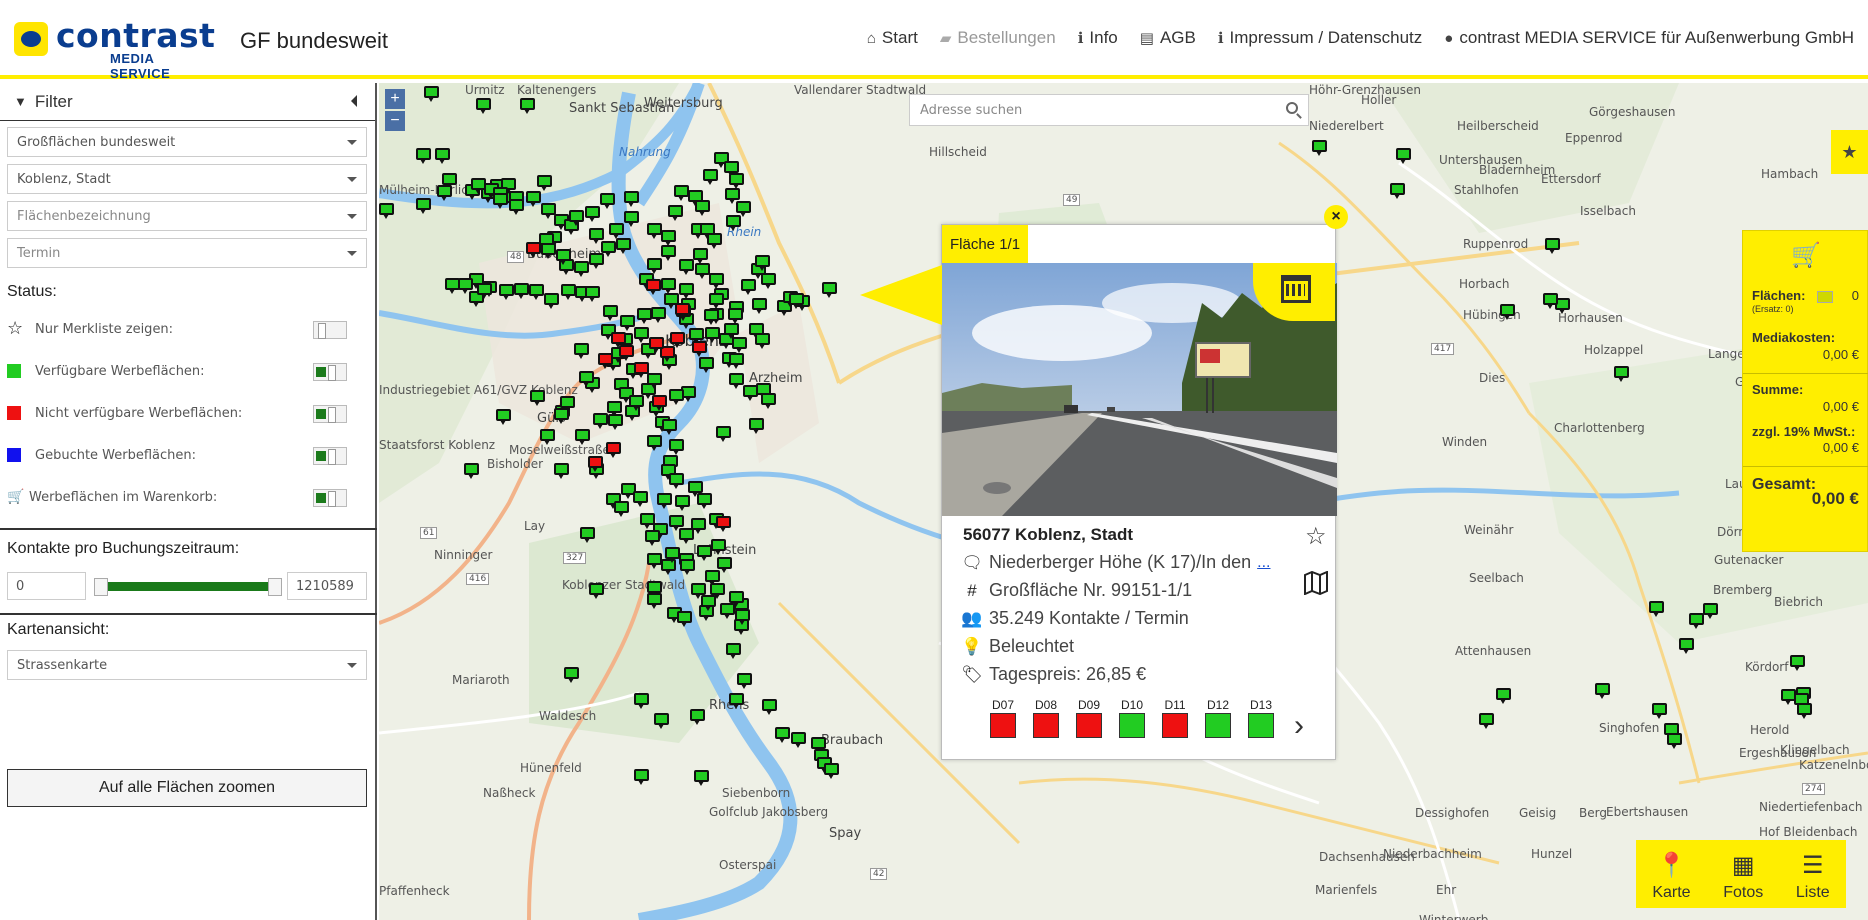  What do you see at coordinates (1089, 718) in the screenshot?
I see `day-cell: D09` at bounding box center [1089, 718].